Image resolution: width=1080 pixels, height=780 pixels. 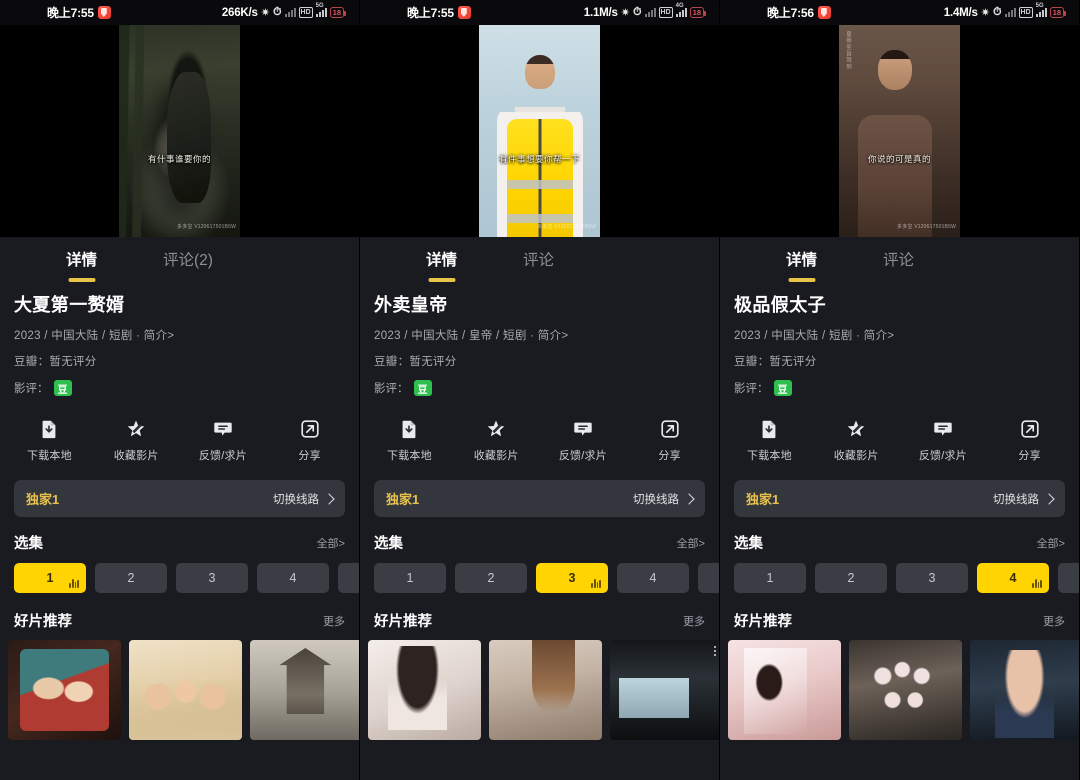 I want to click on star-icon, so click(x=496, y=429).